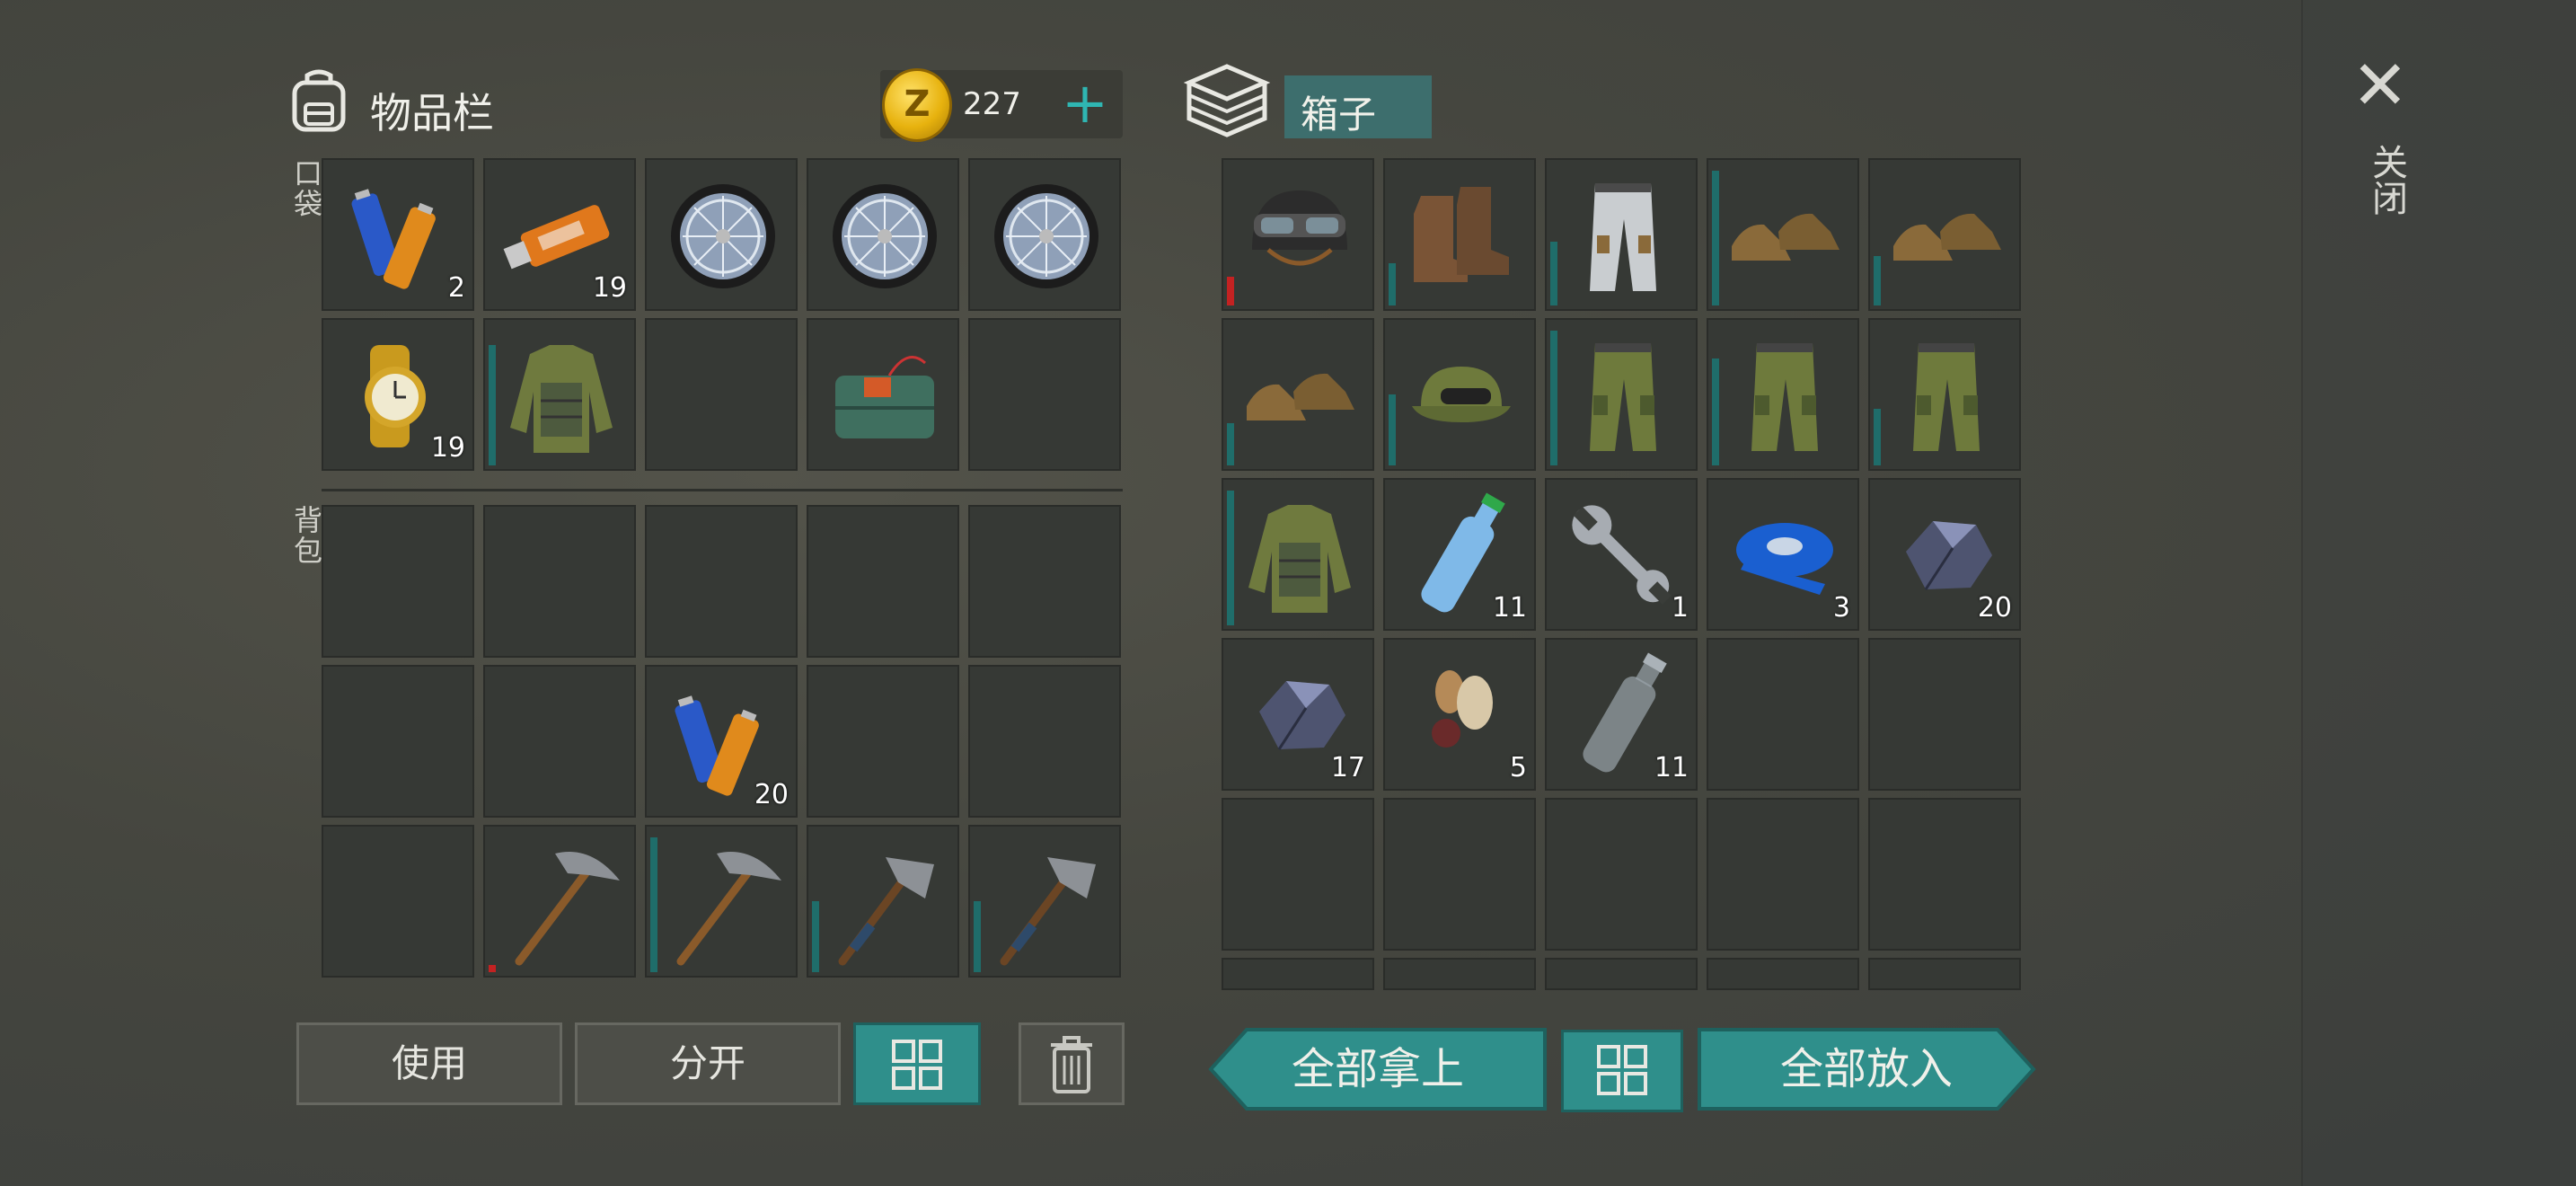  I want to click on put-all-button: 全部放入, so click(1866, 1069).